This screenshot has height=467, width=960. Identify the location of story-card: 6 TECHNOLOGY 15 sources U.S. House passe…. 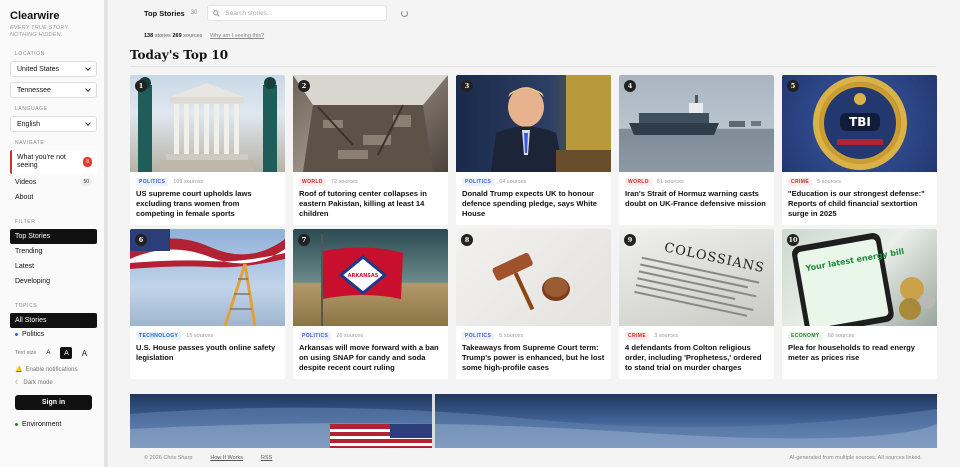
(207, 304).